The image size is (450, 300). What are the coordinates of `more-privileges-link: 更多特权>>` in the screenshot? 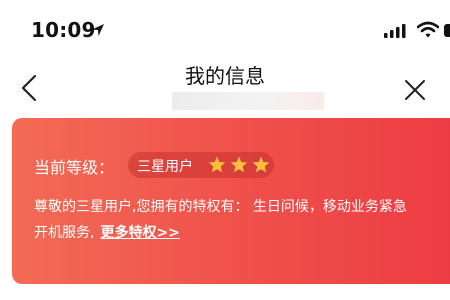 It's located at (139, 233).